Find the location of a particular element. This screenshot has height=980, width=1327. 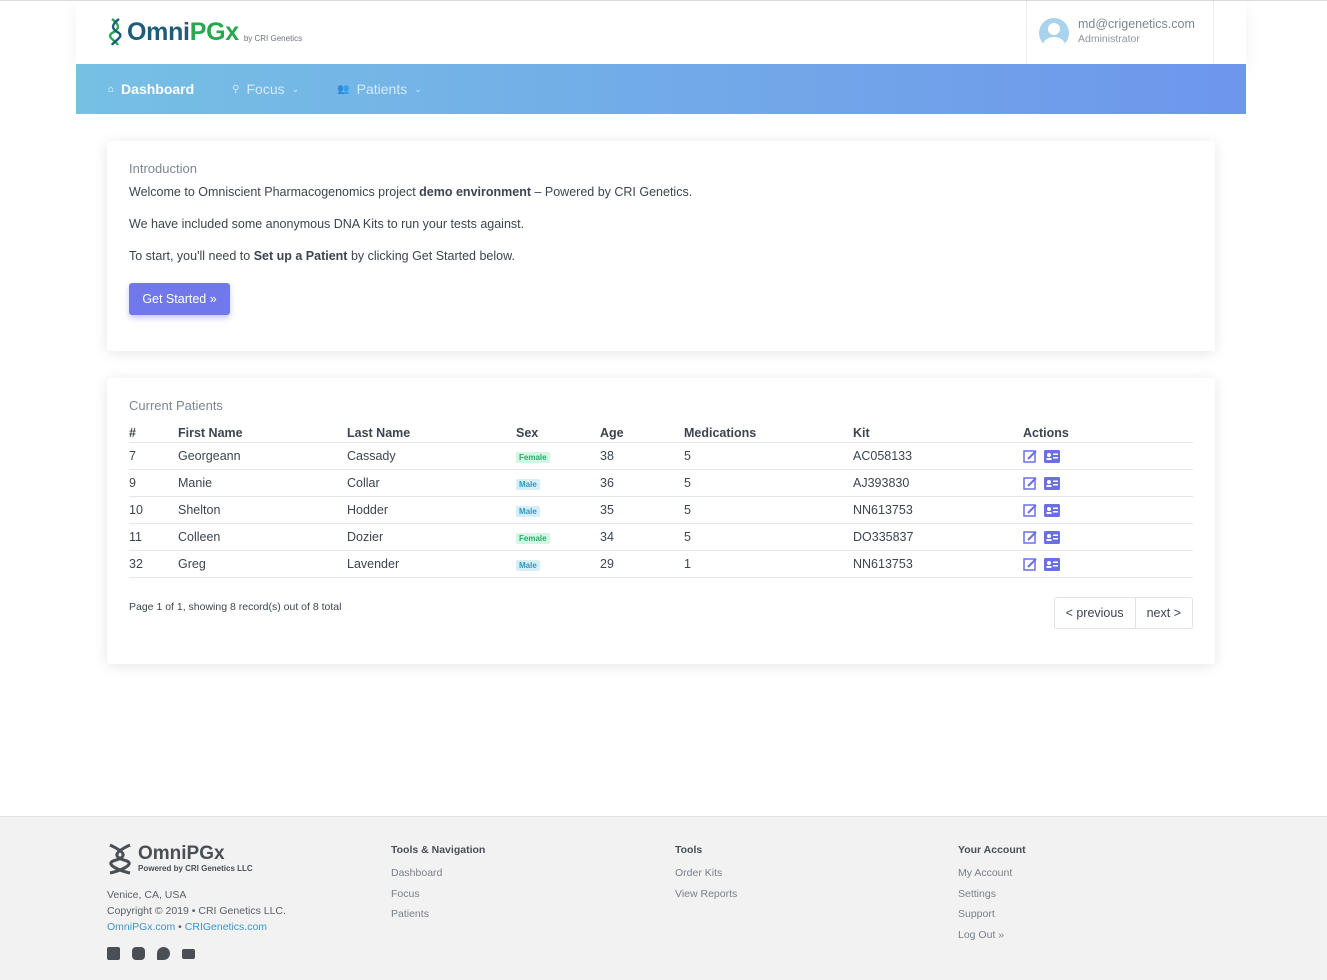

get-started-button: Get Started » is located at coordinates (179, 299).